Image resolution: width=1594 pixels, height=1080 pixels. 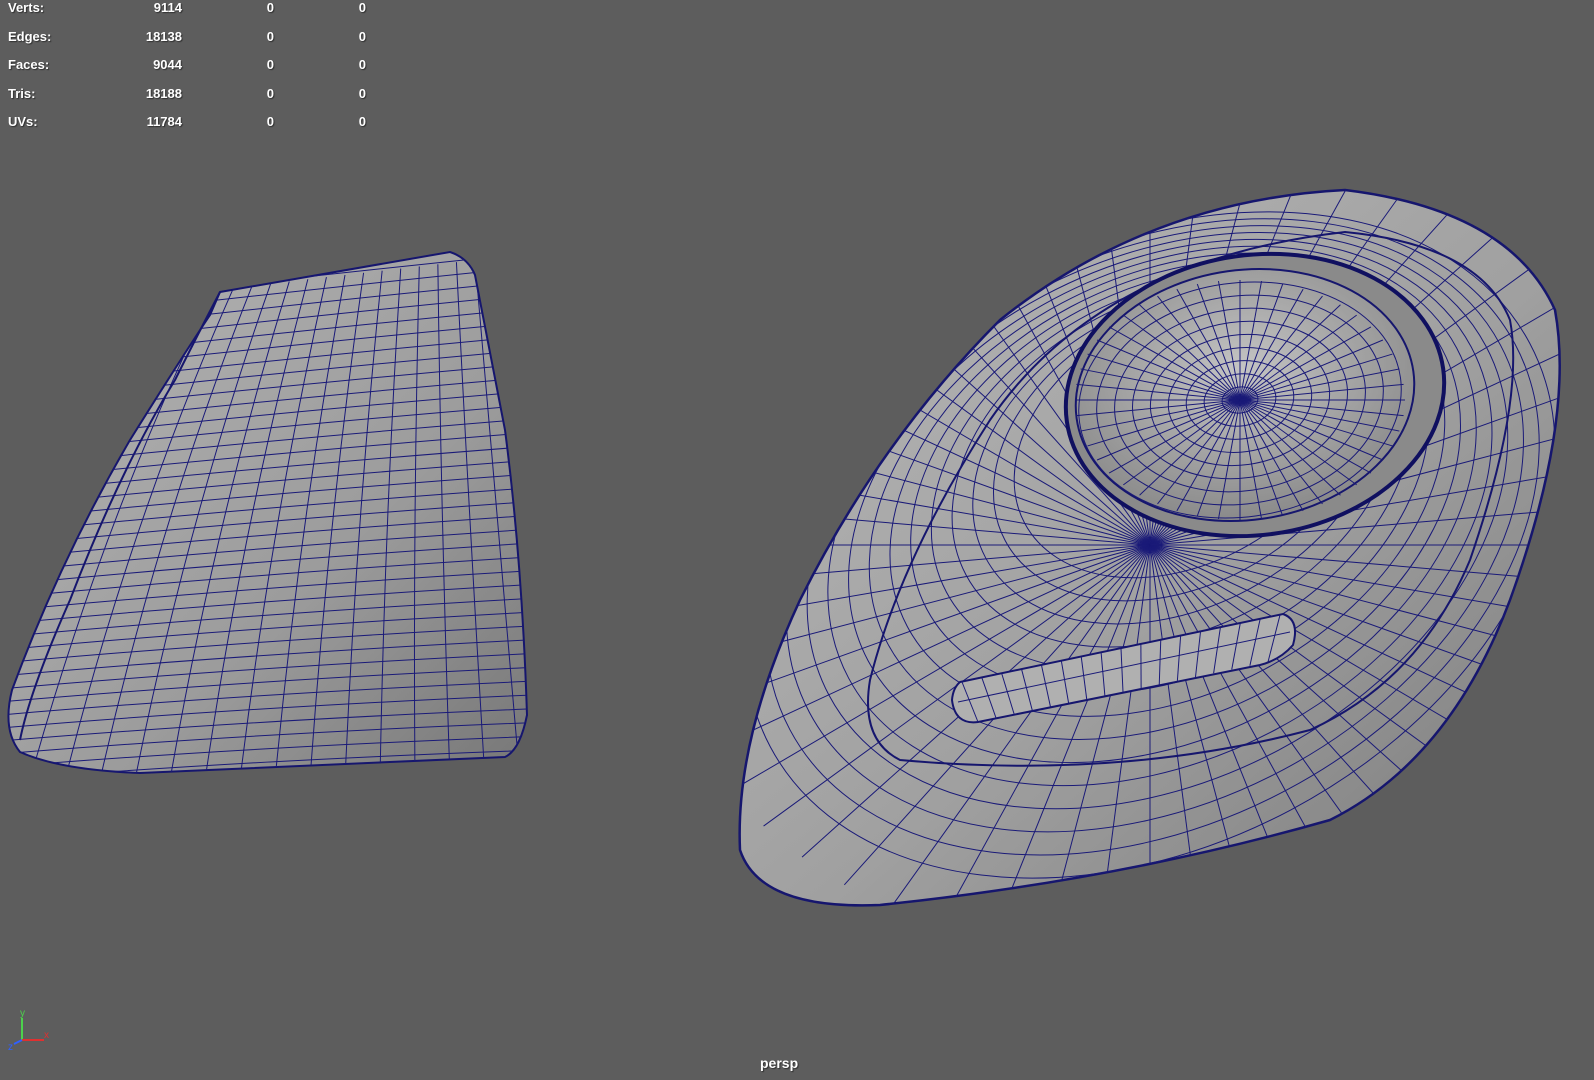 What do you see at coordinates (28, 1030) in the screenshot?
I see `axis-indicator: y z x` at bounding box center [28, 1030].